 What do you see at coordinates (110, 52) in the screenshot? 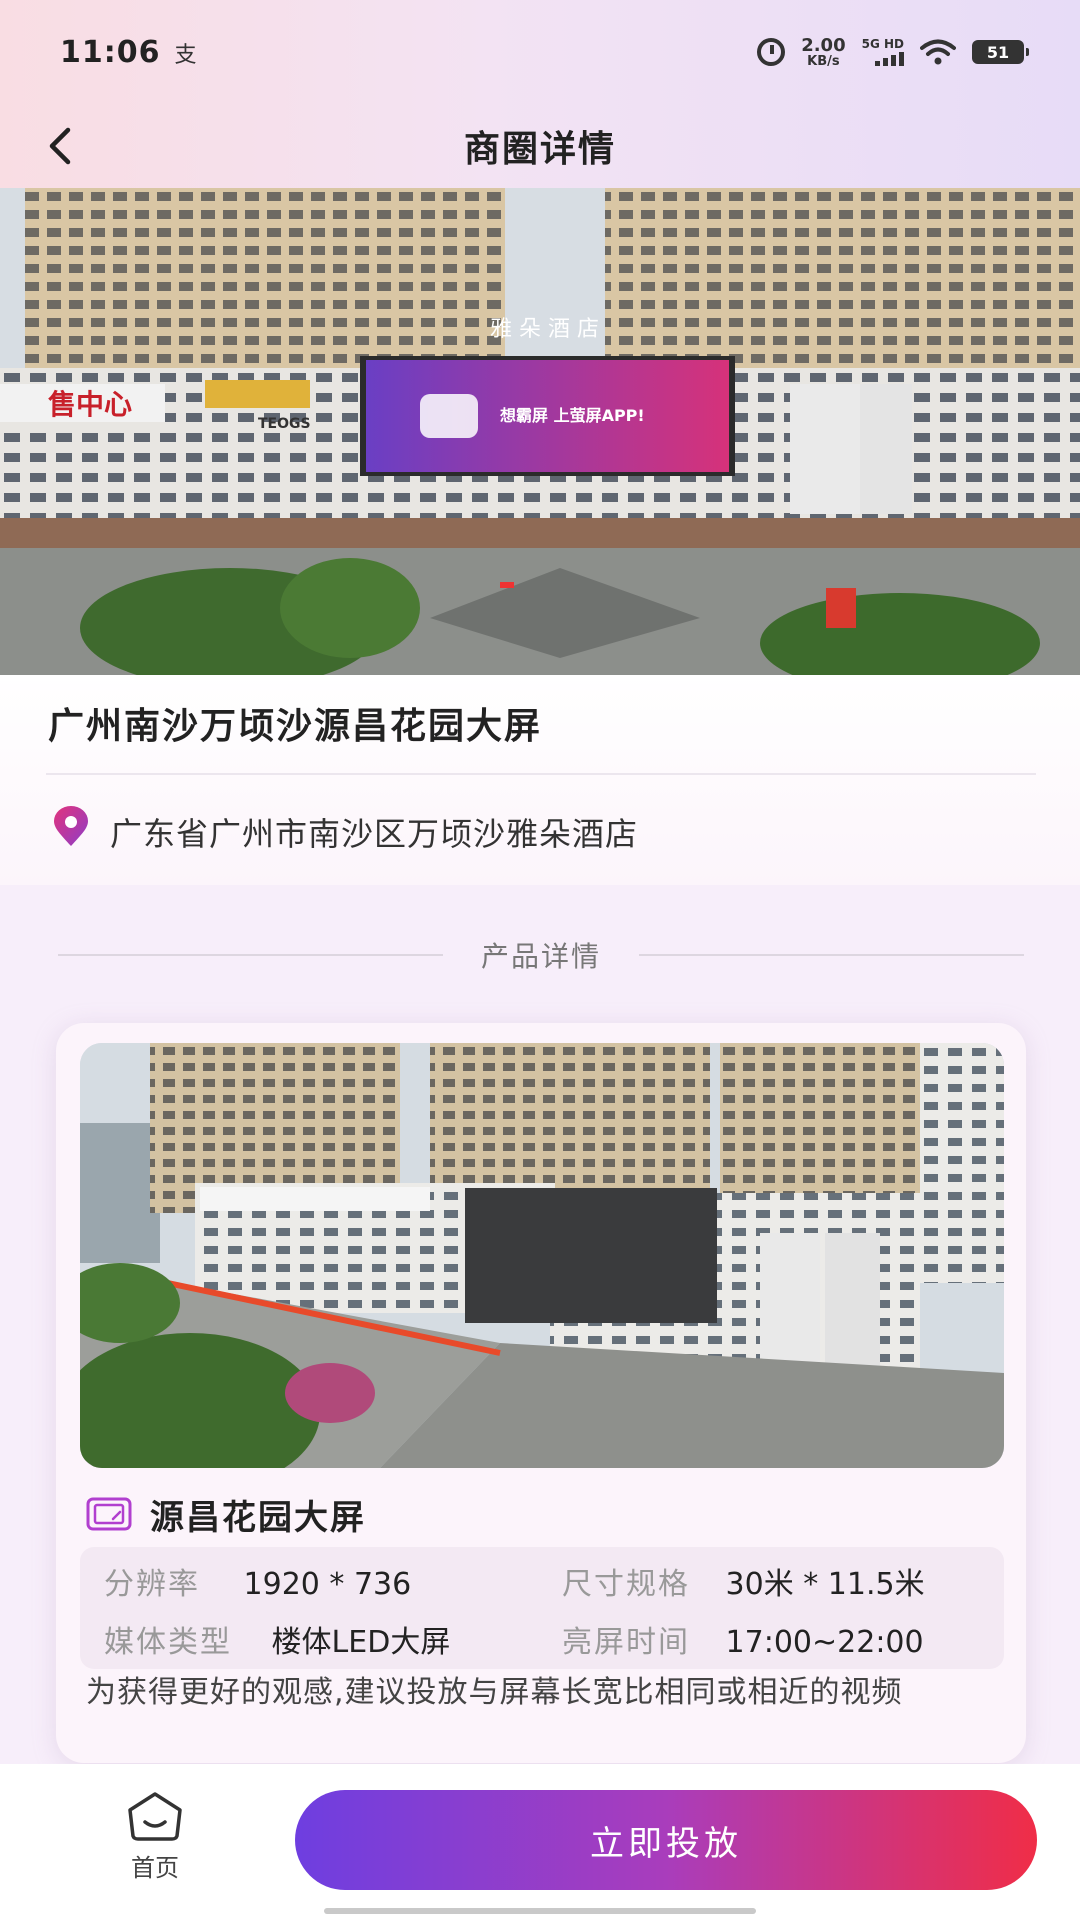
I see `status-time: 11:06` at bounding box center [110, 52].